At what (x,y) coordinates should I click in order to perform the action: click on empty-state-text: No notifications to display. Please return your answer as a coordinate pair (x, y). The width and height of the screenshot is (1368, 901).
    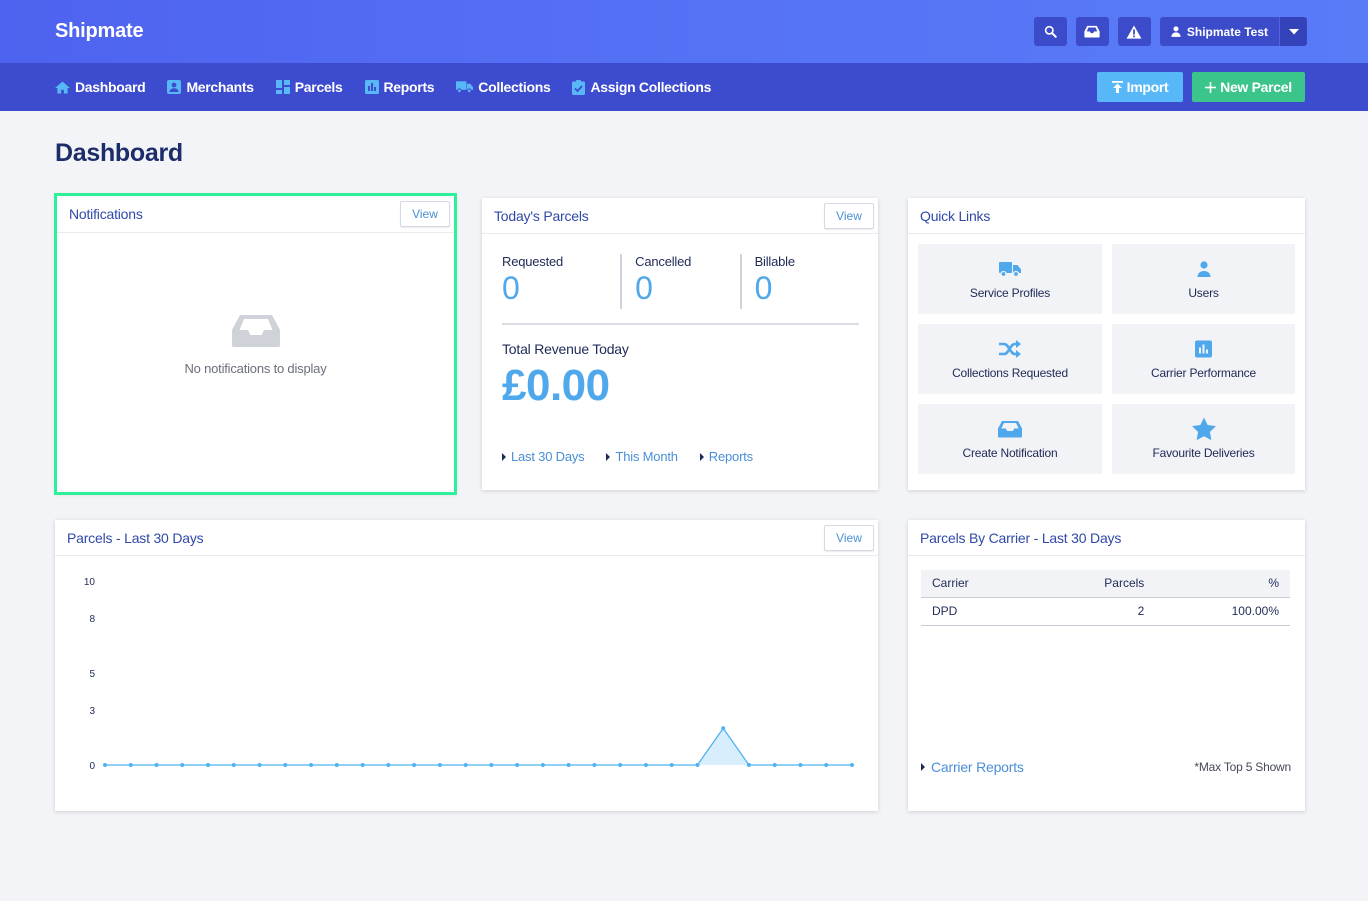
    Looking at the image, I should click on (255, 368).